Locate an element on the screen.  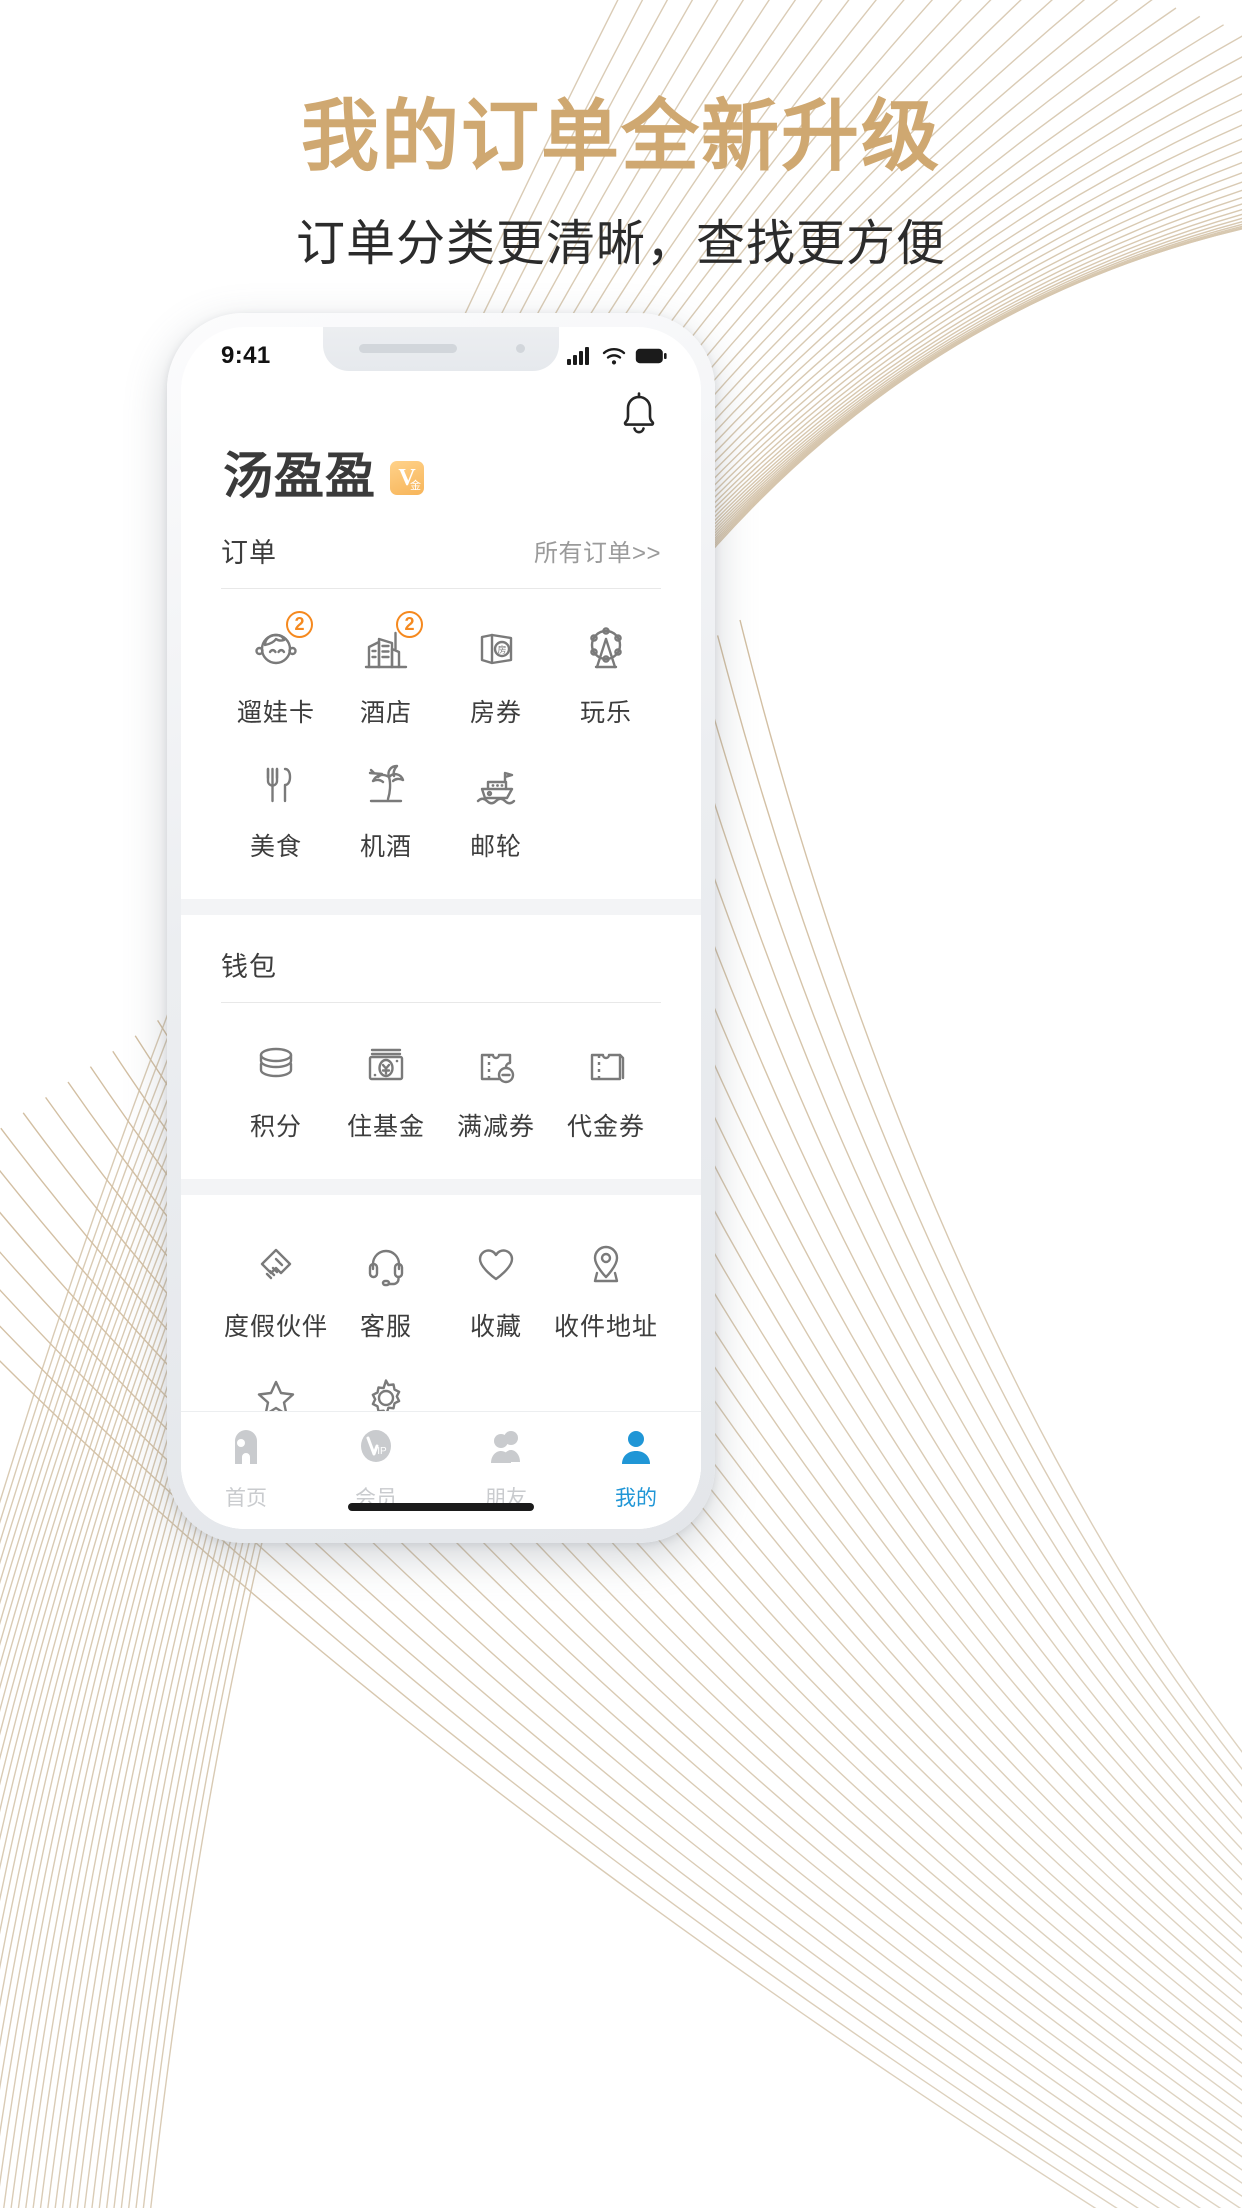
grid-item-度假伙伴: 度假伙伴 is located at coordinates (276, 1292).